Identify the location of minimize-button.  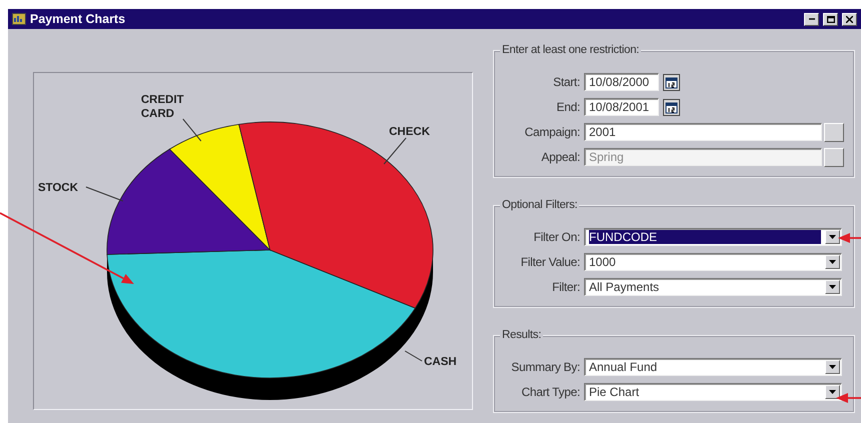
(811, 19).